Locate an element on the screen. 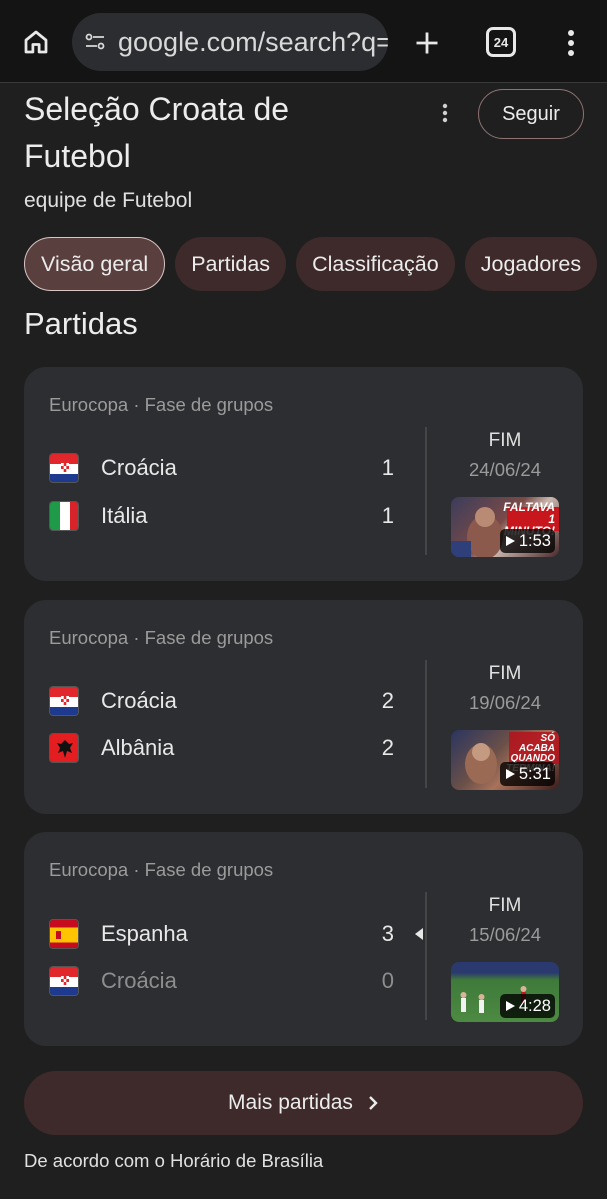 This screenshot has height=1199, width=607. team-row: Croácia 2 is located at coordinates (221, 701).